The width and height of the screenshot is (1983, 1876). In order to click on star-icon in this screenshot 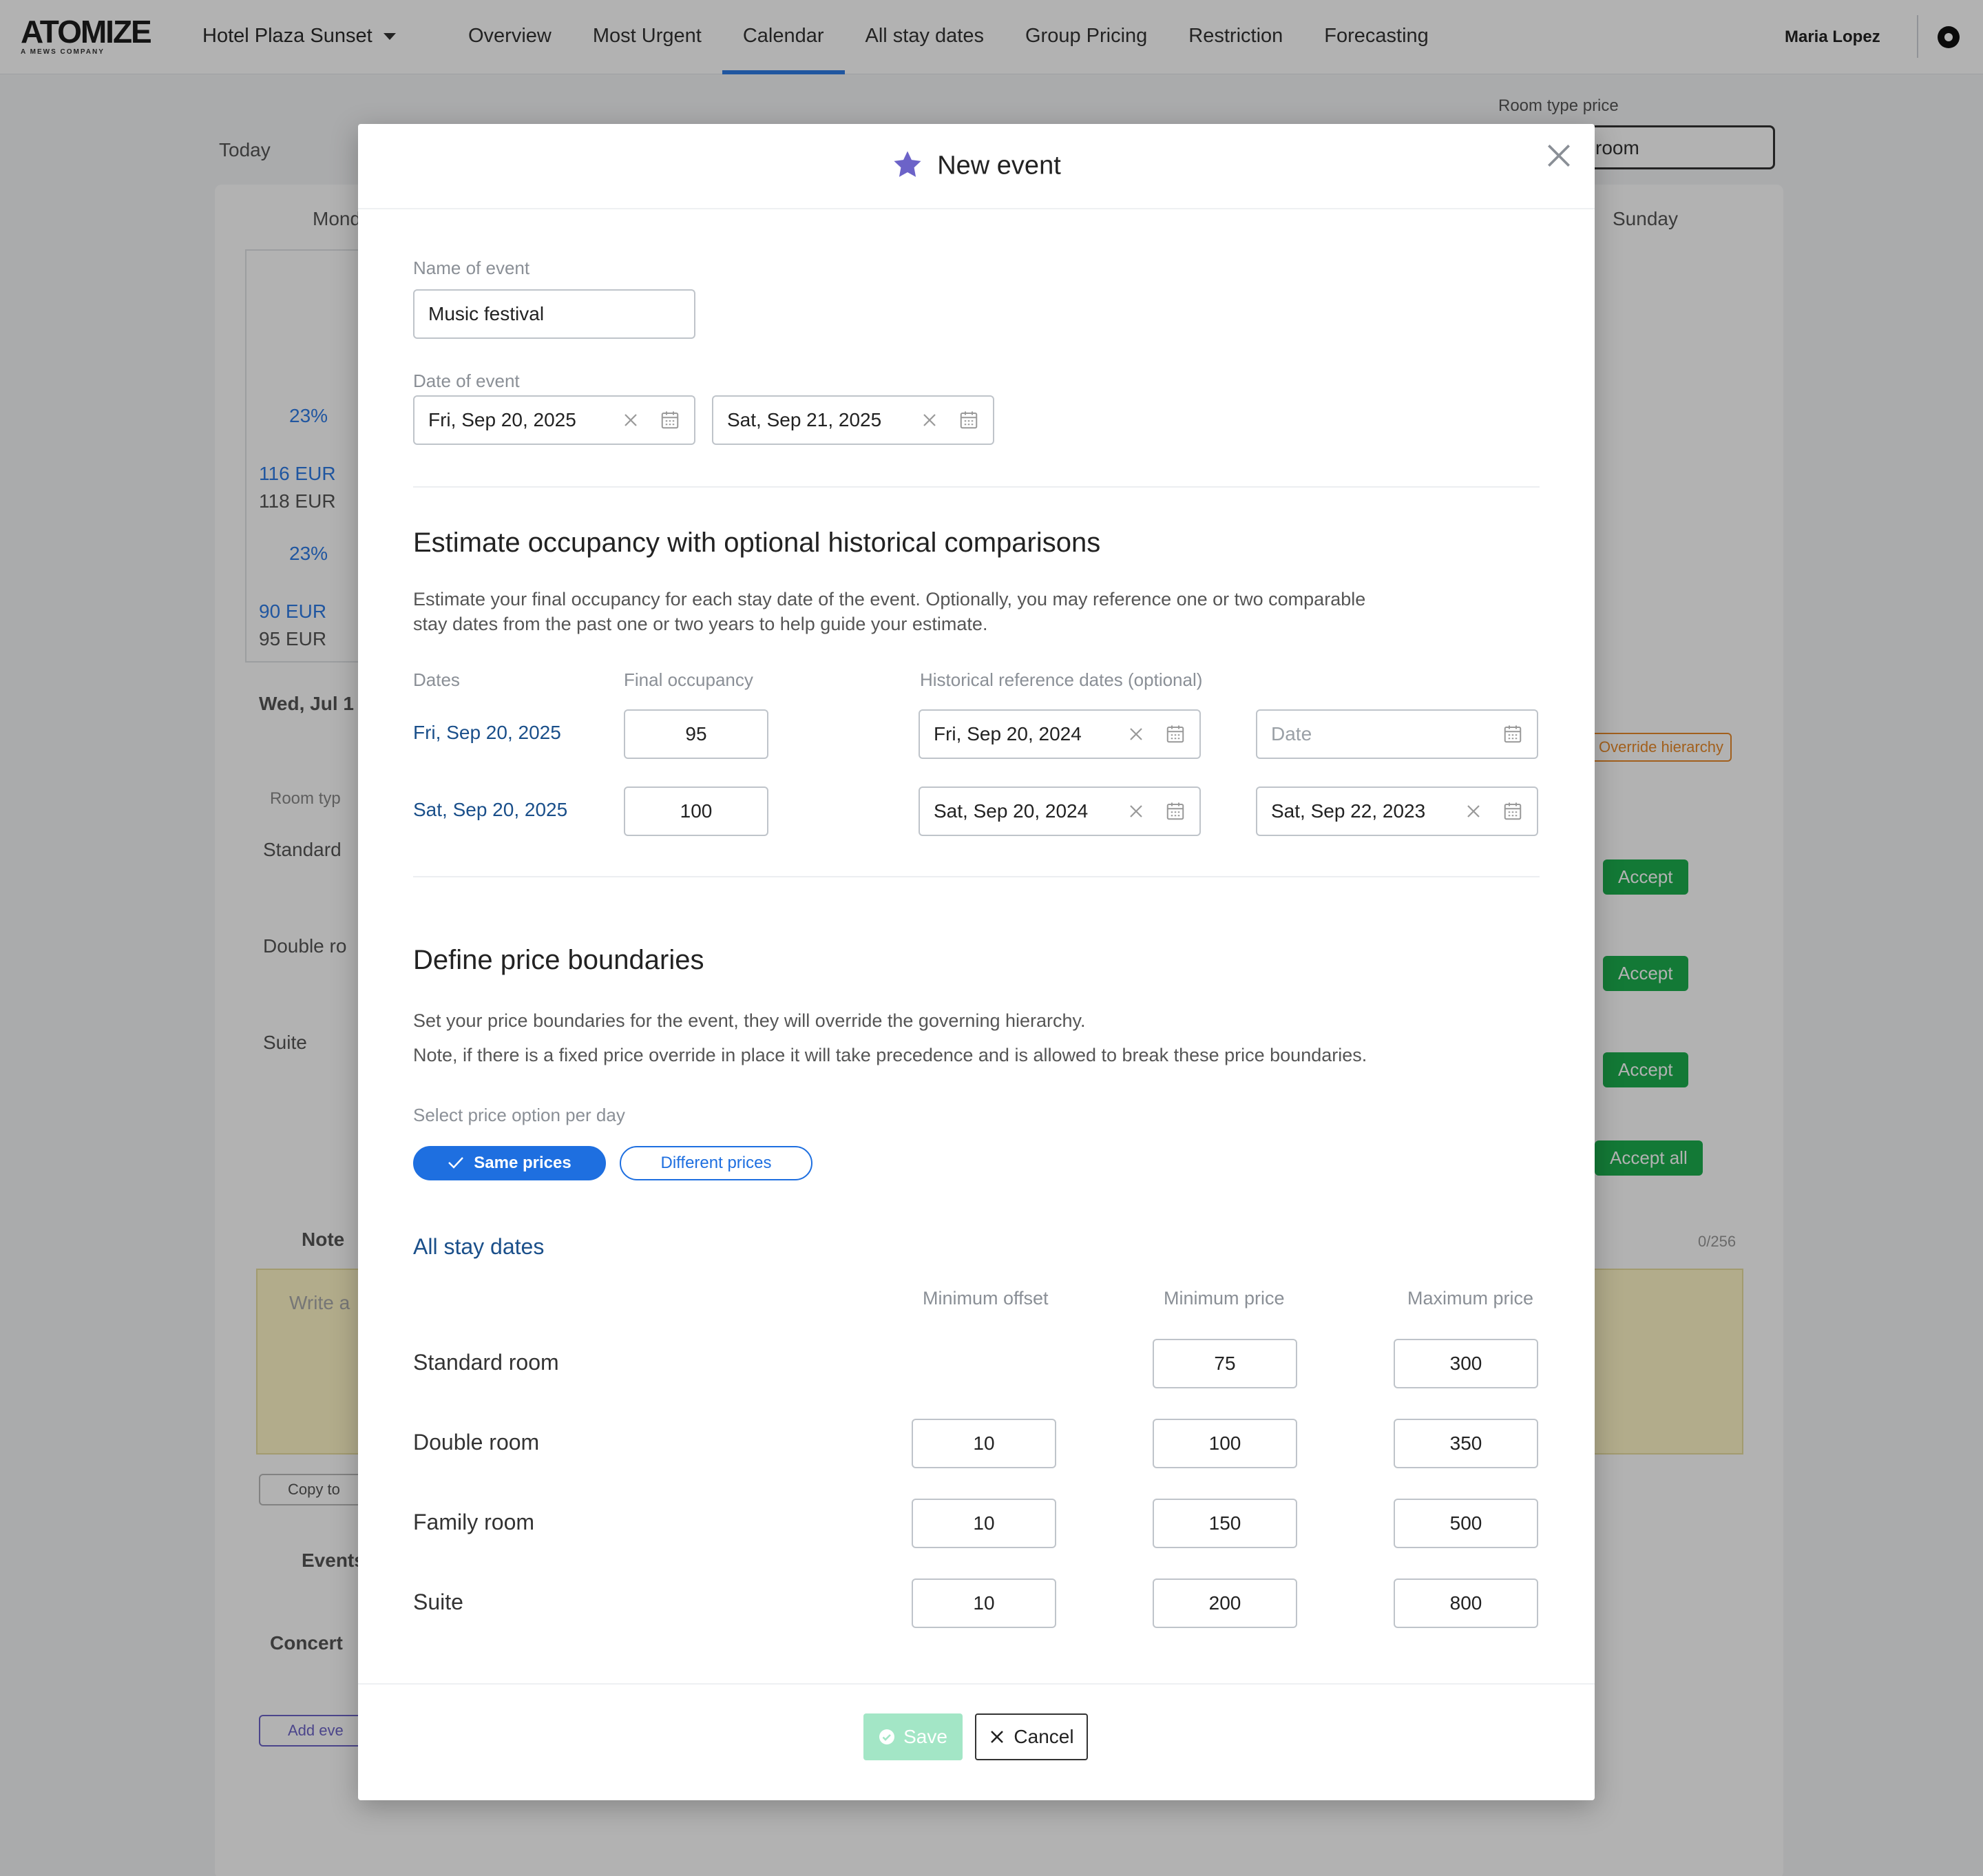, I will do `click(907, 164)`.